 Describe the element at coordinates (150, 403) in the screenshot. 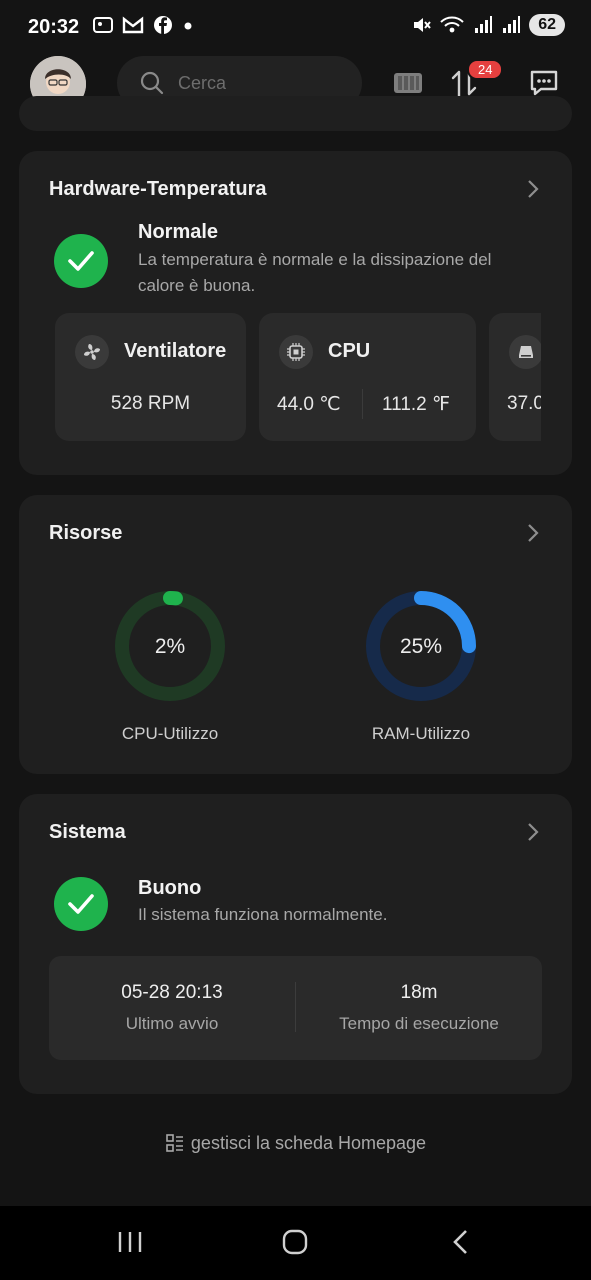

I see `fan-speed: 528 RPM` at that location.